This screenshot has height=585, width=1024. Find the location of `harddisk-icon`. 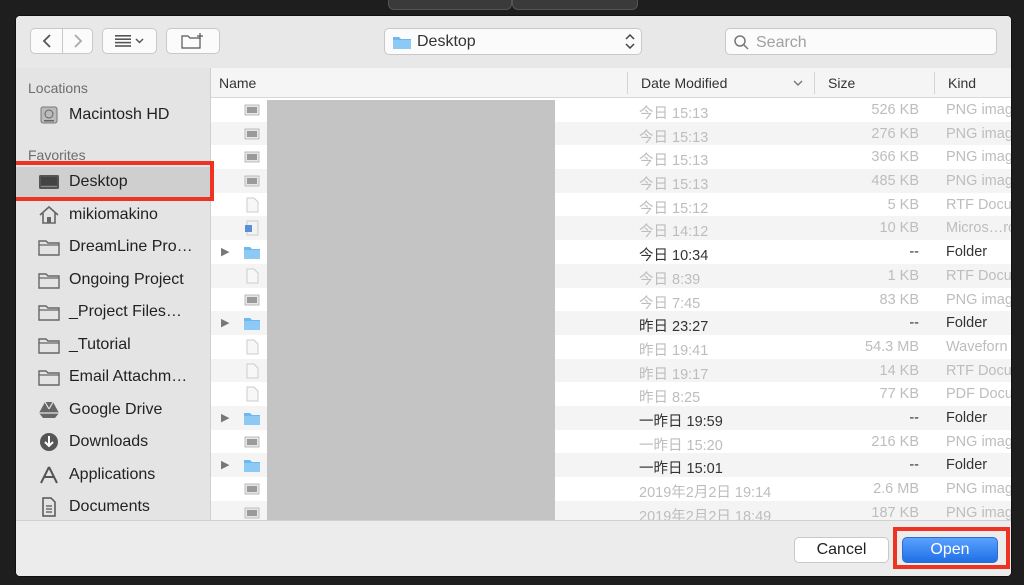

harddisk-icon is located at coordinates (49, 115).